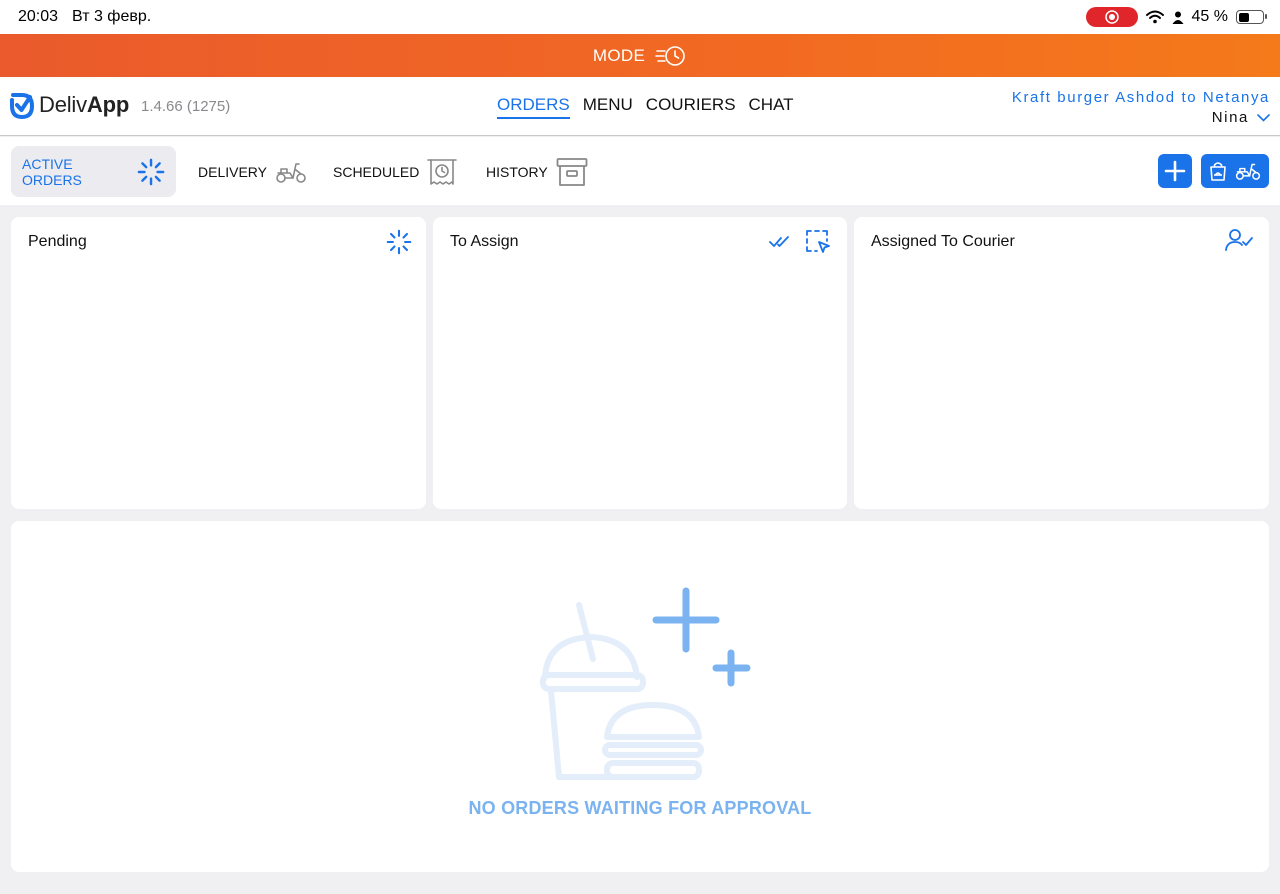 The width and height of the screenshot is (1280, 894). I want to click on select-cursor-icon, so click(818, 242).